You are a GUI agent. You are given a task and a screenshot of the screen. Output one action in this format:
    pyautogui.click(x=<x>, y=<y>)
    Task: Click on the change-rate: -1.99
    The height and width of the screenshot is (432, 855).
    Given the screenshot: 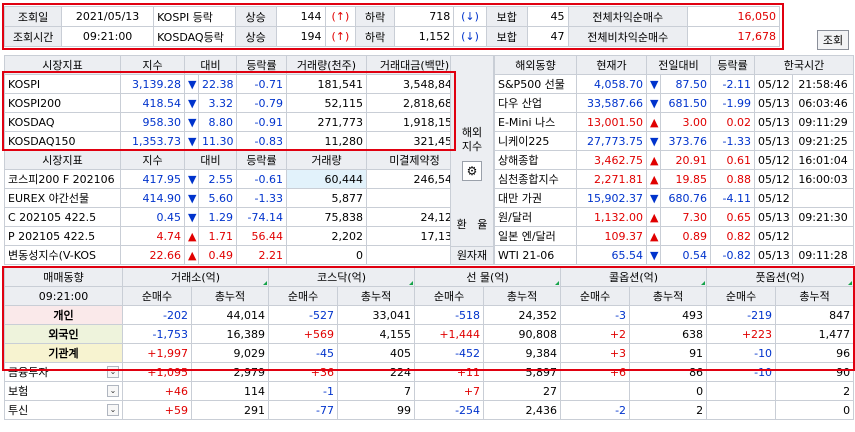 What is the action you would take?
    pyautogui.click(x=733, y=103)
    